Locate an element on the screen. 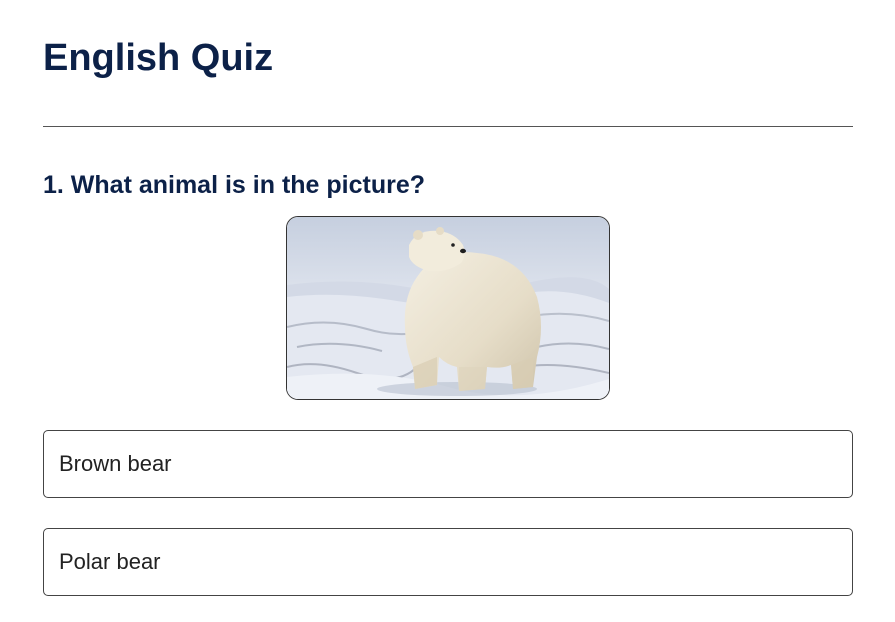  answer-option-brown-bear: Brown bear is located at coordinates (448, 464).